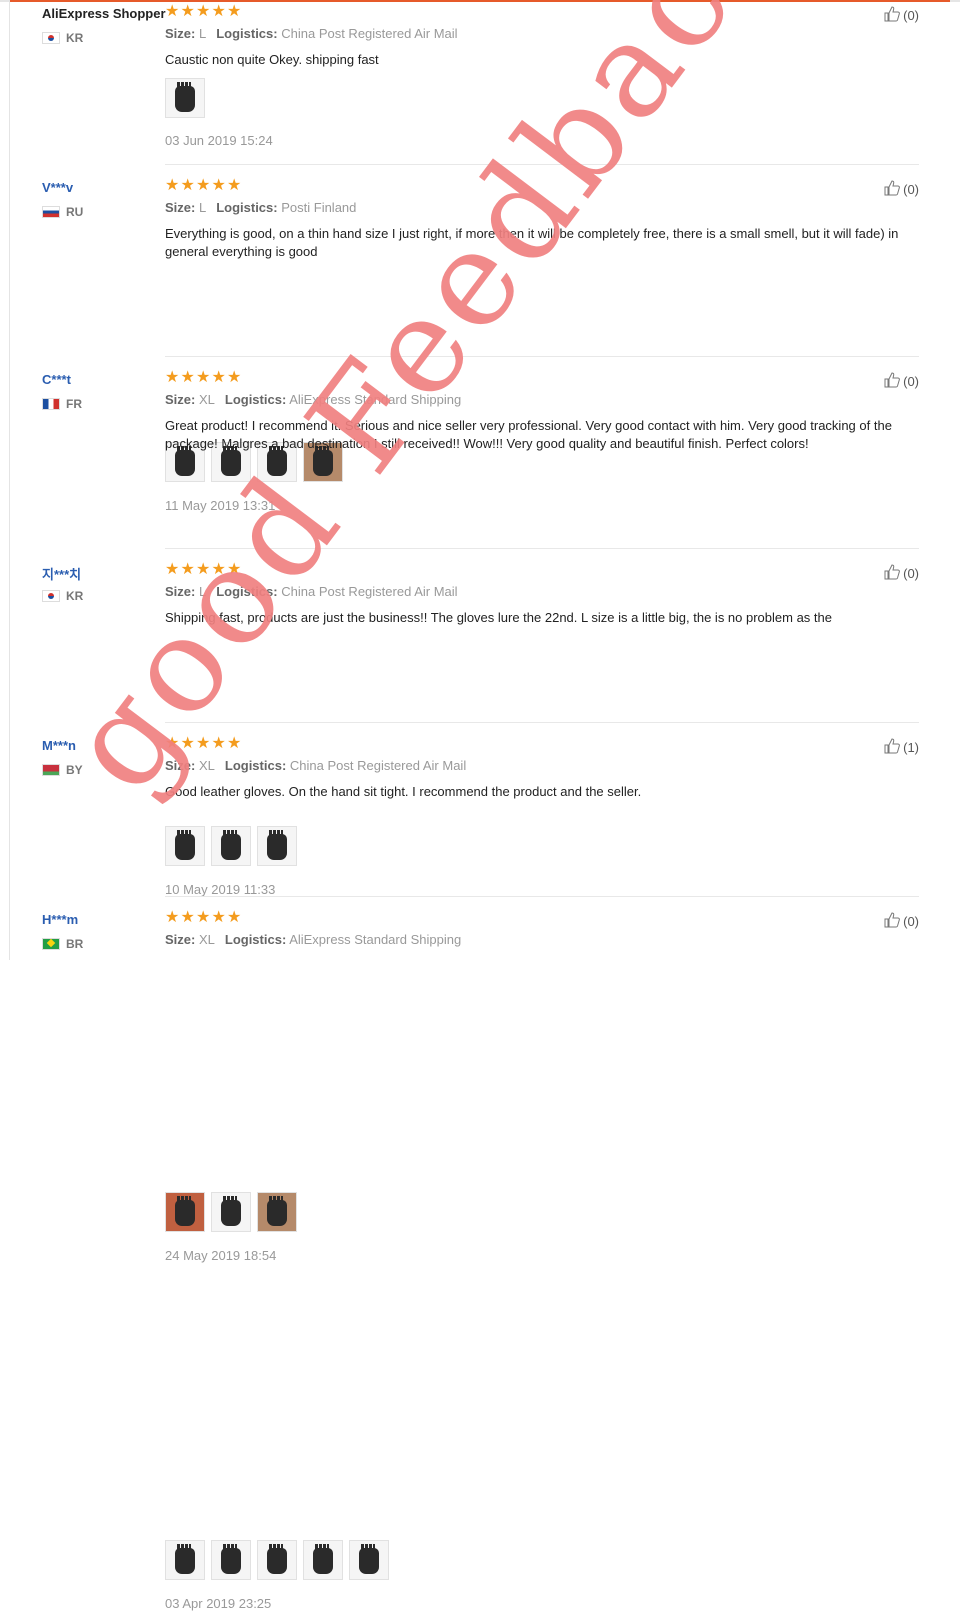 This screenshot has height=1611, width=960. What do you see at coordinates (61, 573) in the screenshot?
I see `reviewer-name: 지***치` at bounding box center [61, 573].